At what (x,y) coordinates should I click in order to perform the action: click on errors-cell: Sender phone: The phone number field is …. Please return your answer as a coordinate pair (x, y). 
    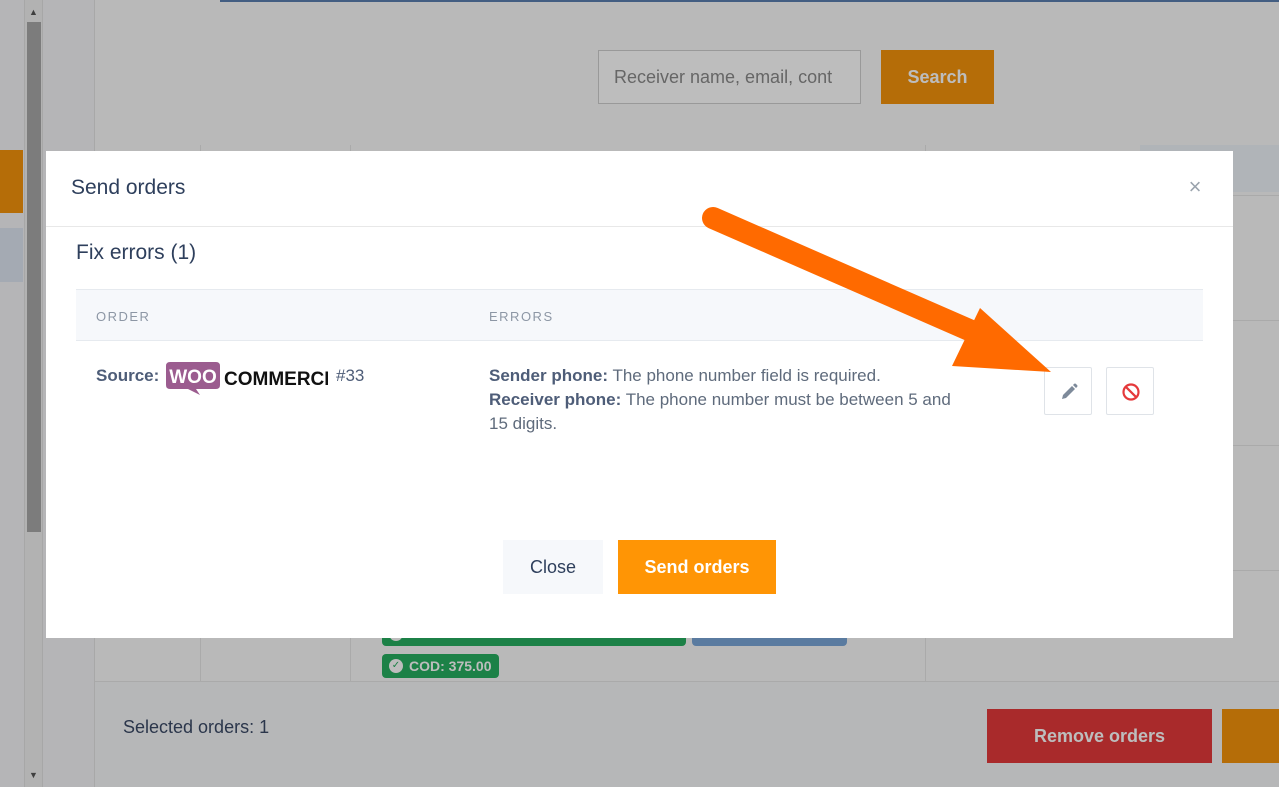
    Looking at the image, I should click on (729, 400).